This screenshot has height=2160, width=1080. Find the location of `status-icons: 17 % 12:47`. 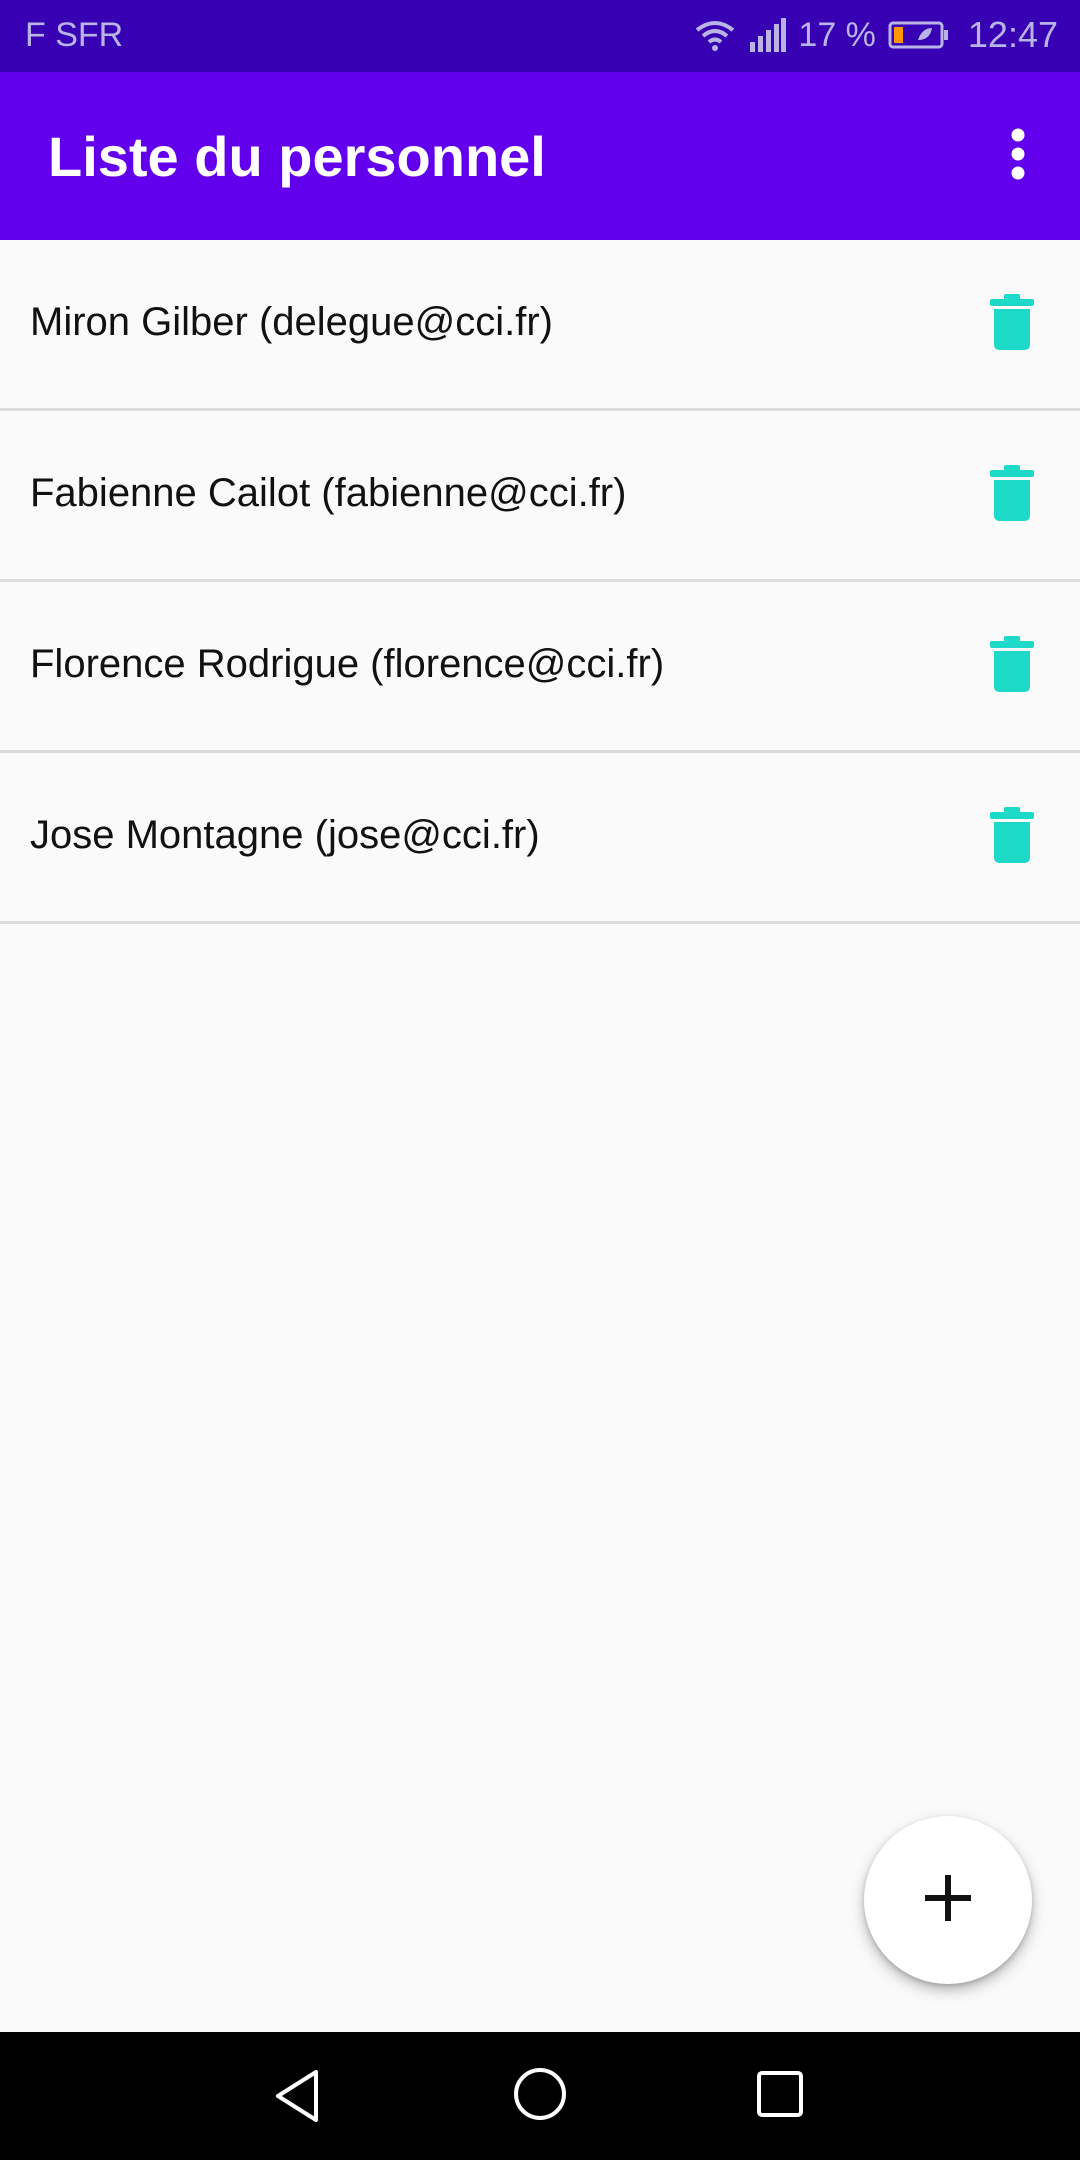

status-icons: 17 % 12:47 is located at coordinates (876, 35).